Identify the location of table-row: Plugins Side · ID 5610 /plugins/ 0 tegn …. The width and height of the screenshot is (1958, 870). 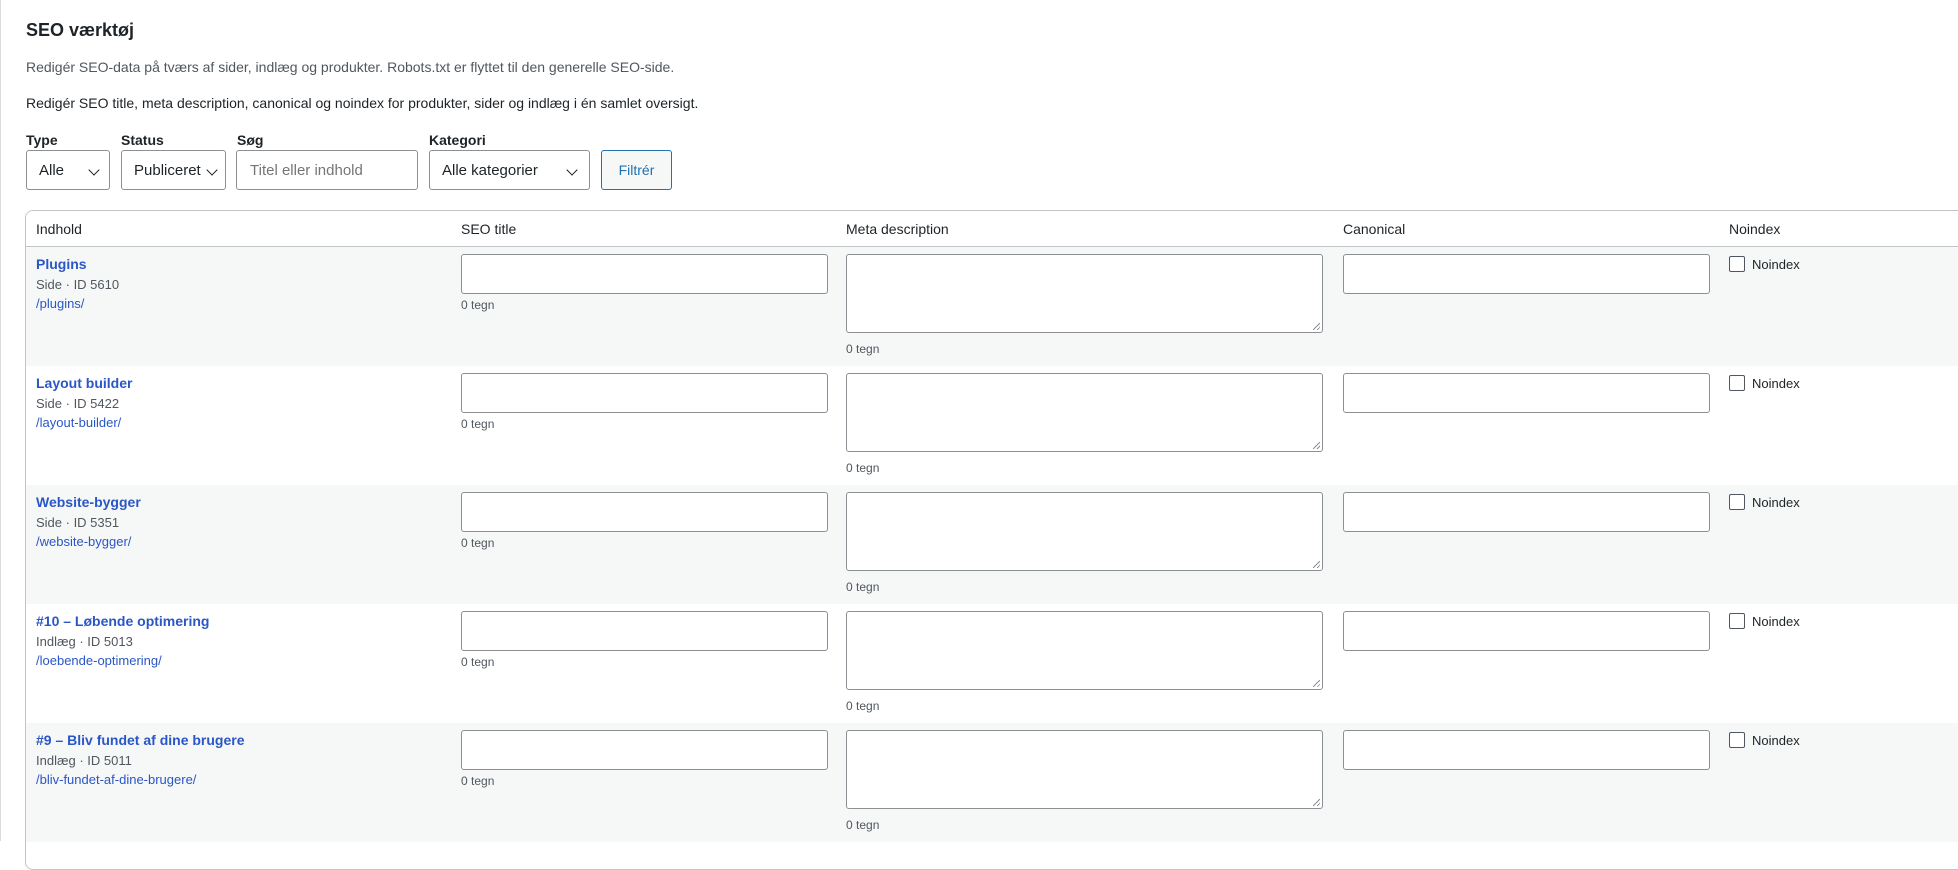
(992, 306).